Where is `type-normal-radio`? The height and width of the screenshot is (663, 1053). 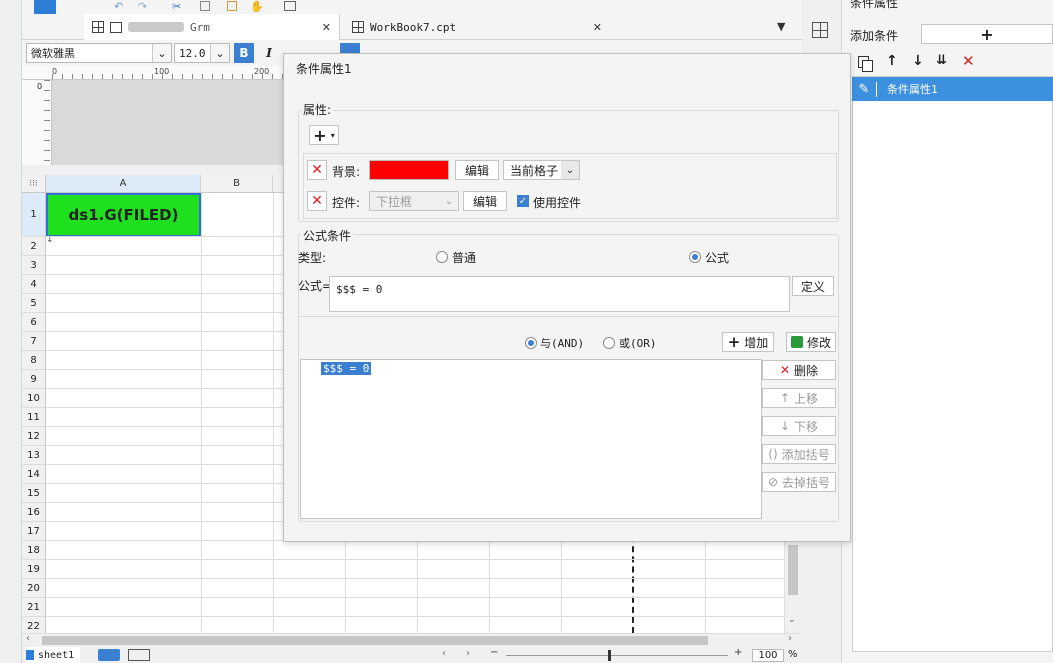
type-normal-radio is located at coordinates (442, 257).